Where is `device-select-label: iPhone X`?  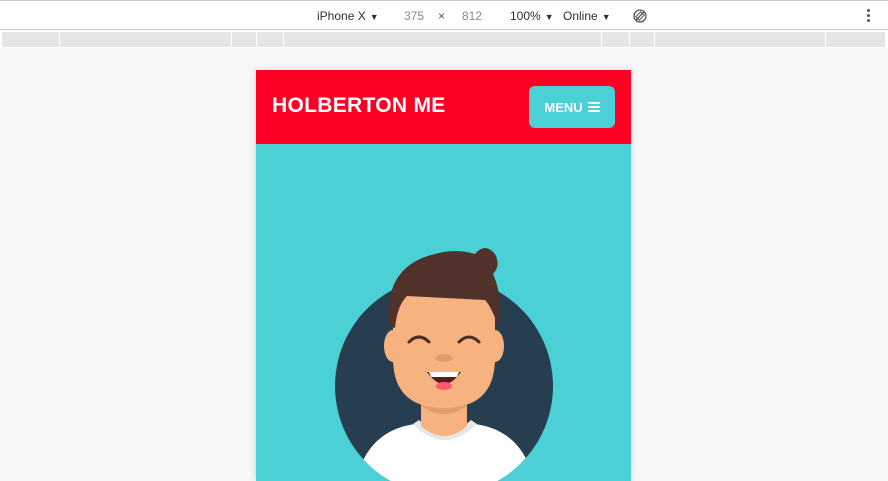 device-select-label: iPhone X is located at coordinates (341, 16).